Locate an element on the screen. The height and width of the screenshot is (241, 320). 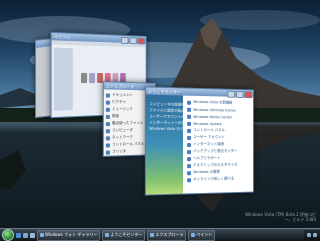
welcome-item: ユーザー アカウント is located at coordinates (218, 137).